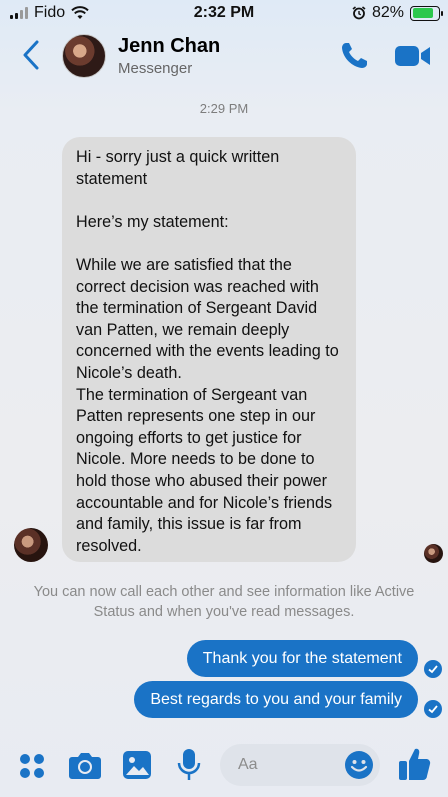 The height and width of the screenshot is (797, 448). I want to click on seen-avatar, so click(433, 553).